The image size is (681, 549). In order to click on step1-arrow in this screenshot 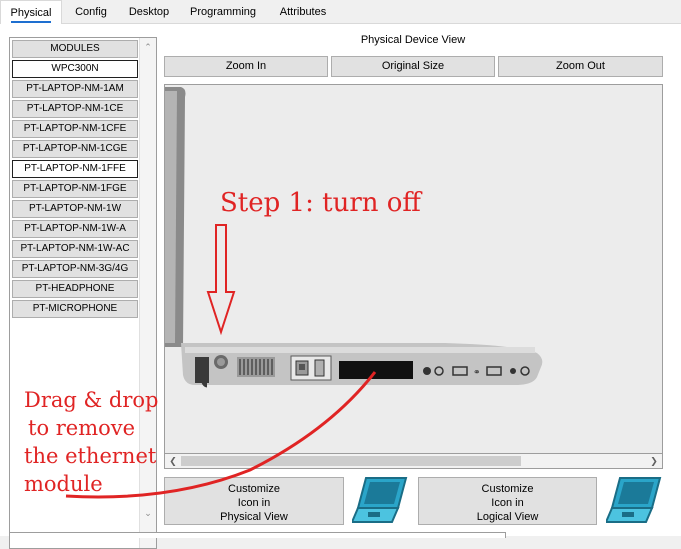, I will do `click(221, 280)`.